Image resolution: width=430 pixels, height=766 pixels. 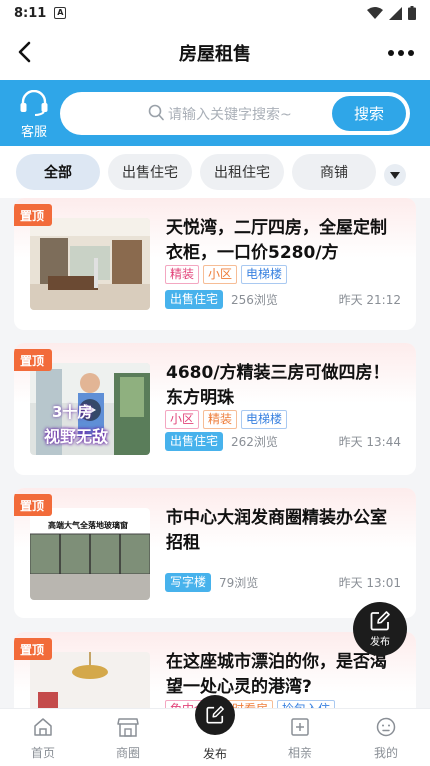 I want to click on app-header: 房屋租售, so click(x=215, y=53).